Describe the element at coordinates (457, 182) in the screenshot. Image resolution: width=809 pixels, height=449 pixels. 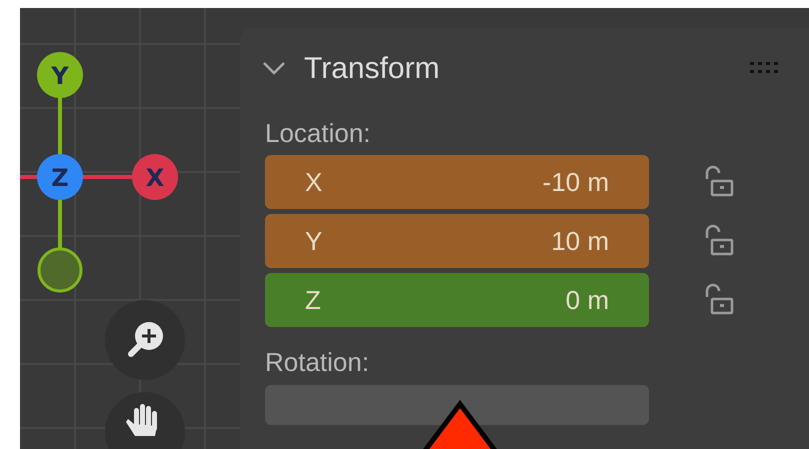
I see `number-field: X -10 m` at that location.